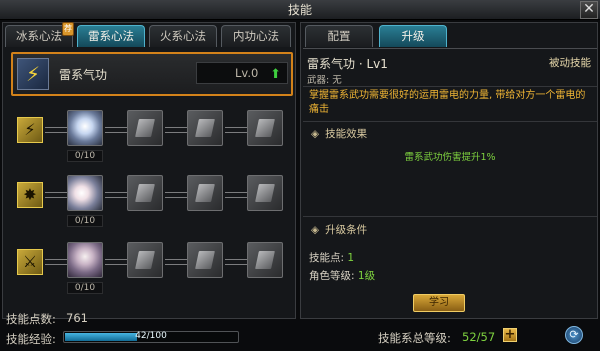 This screenshot has width=600, height=351. What do you see at coordinates (332, 276) in the screenshot?
I see `req-level-label: 角色等级:` at bounding box center [332, 276].